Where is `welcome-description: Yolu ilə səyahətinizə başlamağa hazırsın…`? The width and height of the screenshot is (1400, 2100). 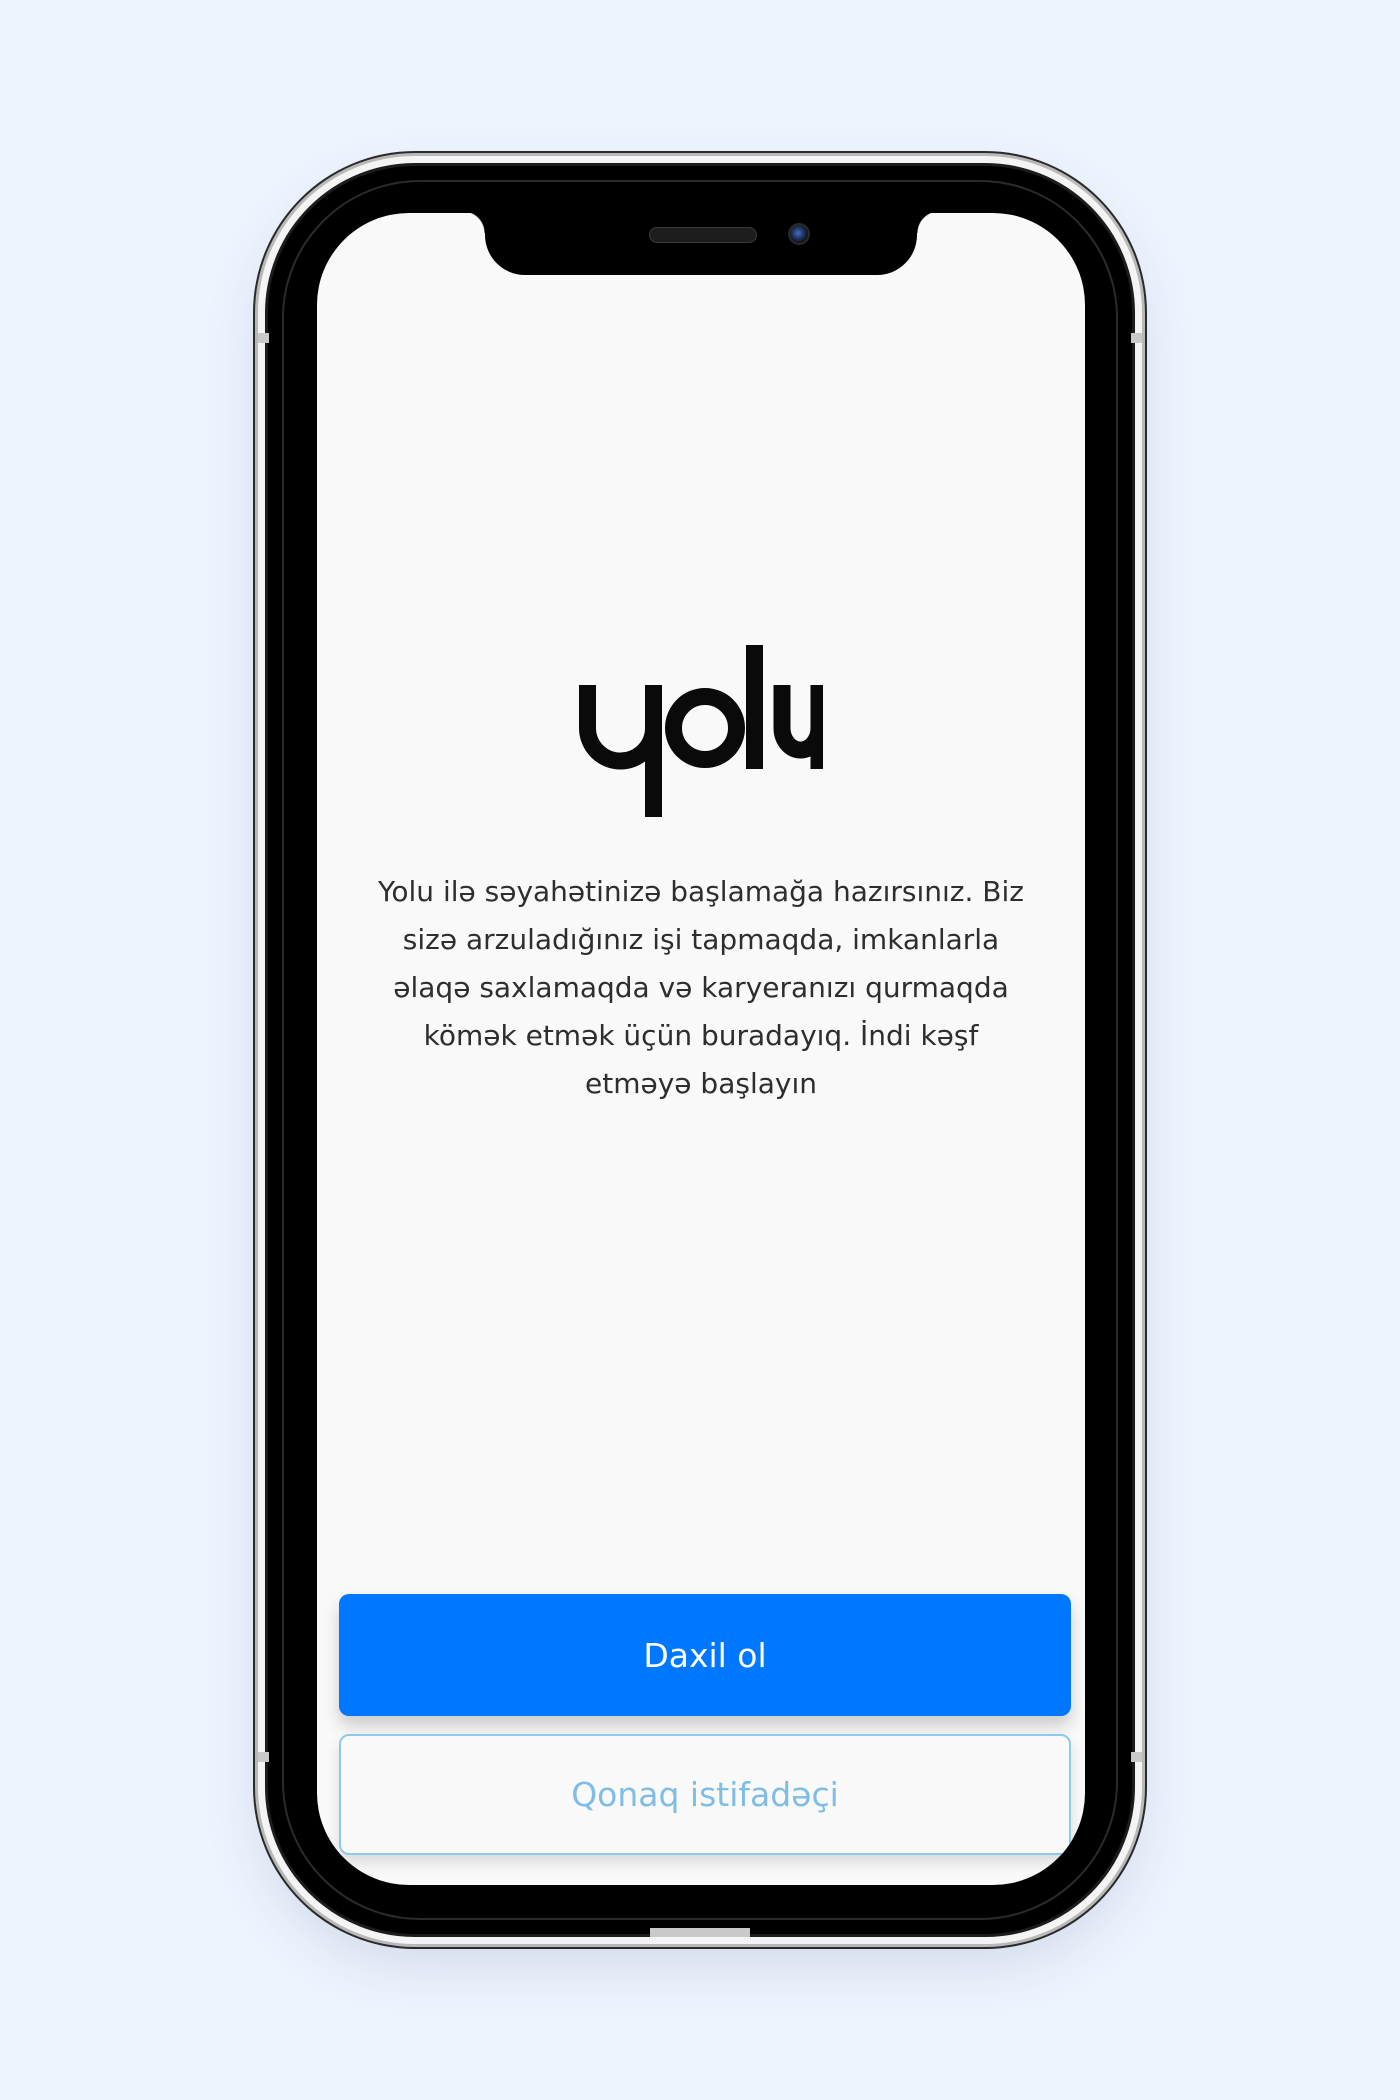 welcome-description: Yolu ilə səyahətinizə başlamağa hazırsın… is located at coordinates (701, 987).